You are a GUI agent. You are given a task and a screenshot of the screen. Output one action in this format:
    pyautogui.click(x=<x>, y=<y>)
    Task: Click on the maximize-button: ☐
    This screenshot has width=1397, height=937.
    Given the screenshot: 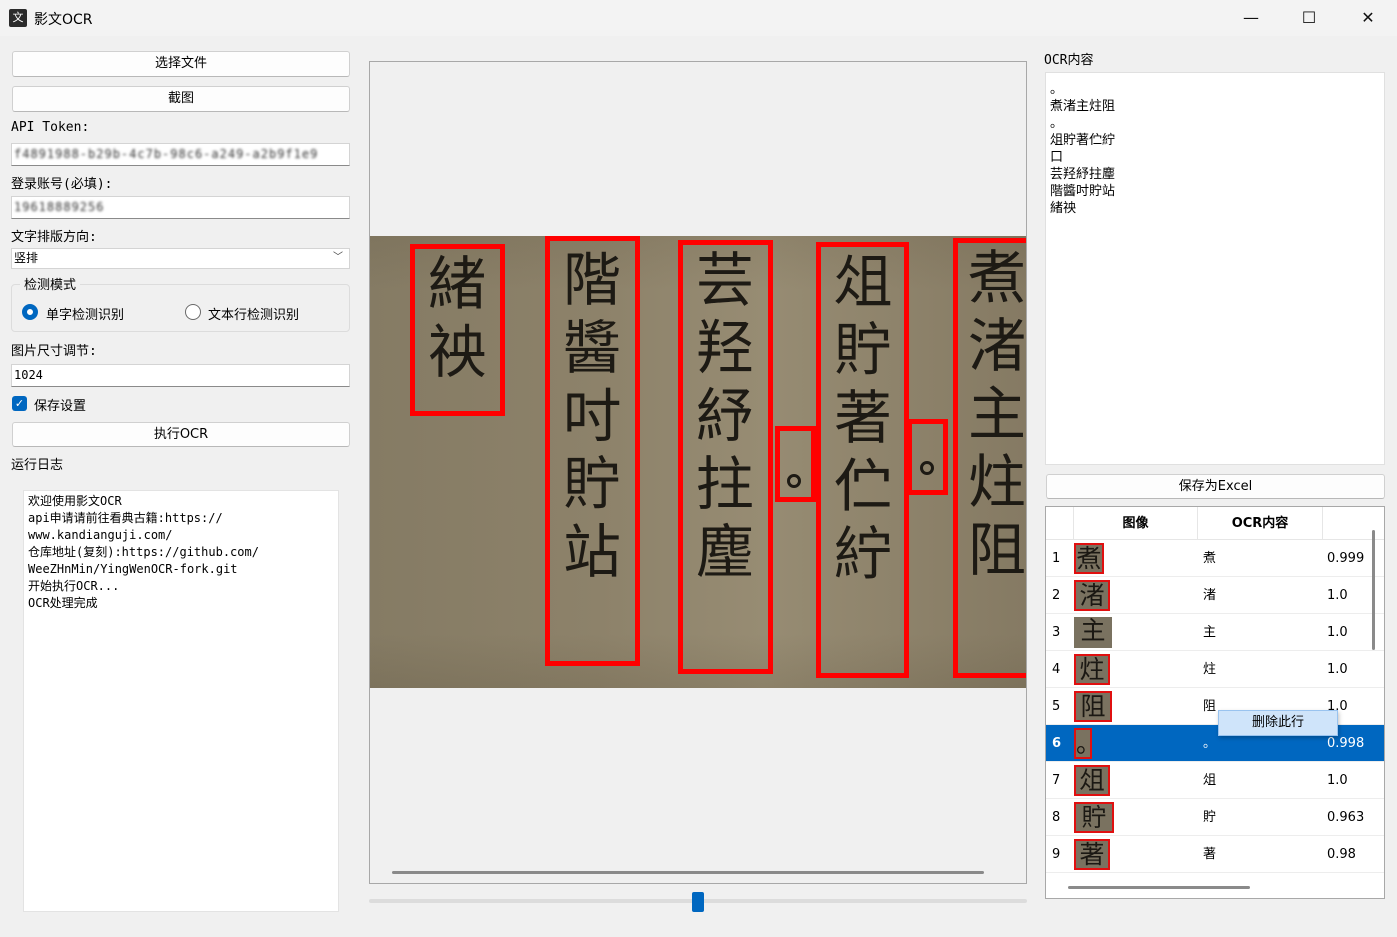 What is the action you would take?
    pyautogui.click(x=1309, y=18)
    